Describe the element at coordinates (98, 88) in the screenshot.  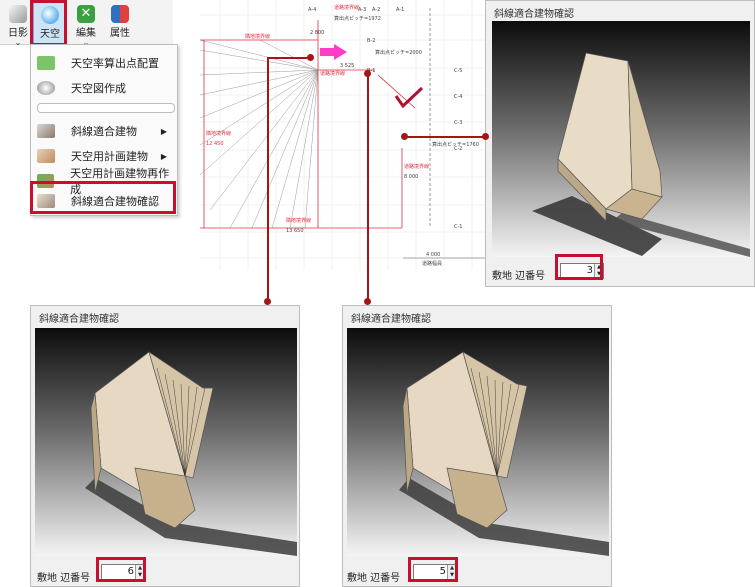
I see `menu-item-label: 天空図作成` at that location.